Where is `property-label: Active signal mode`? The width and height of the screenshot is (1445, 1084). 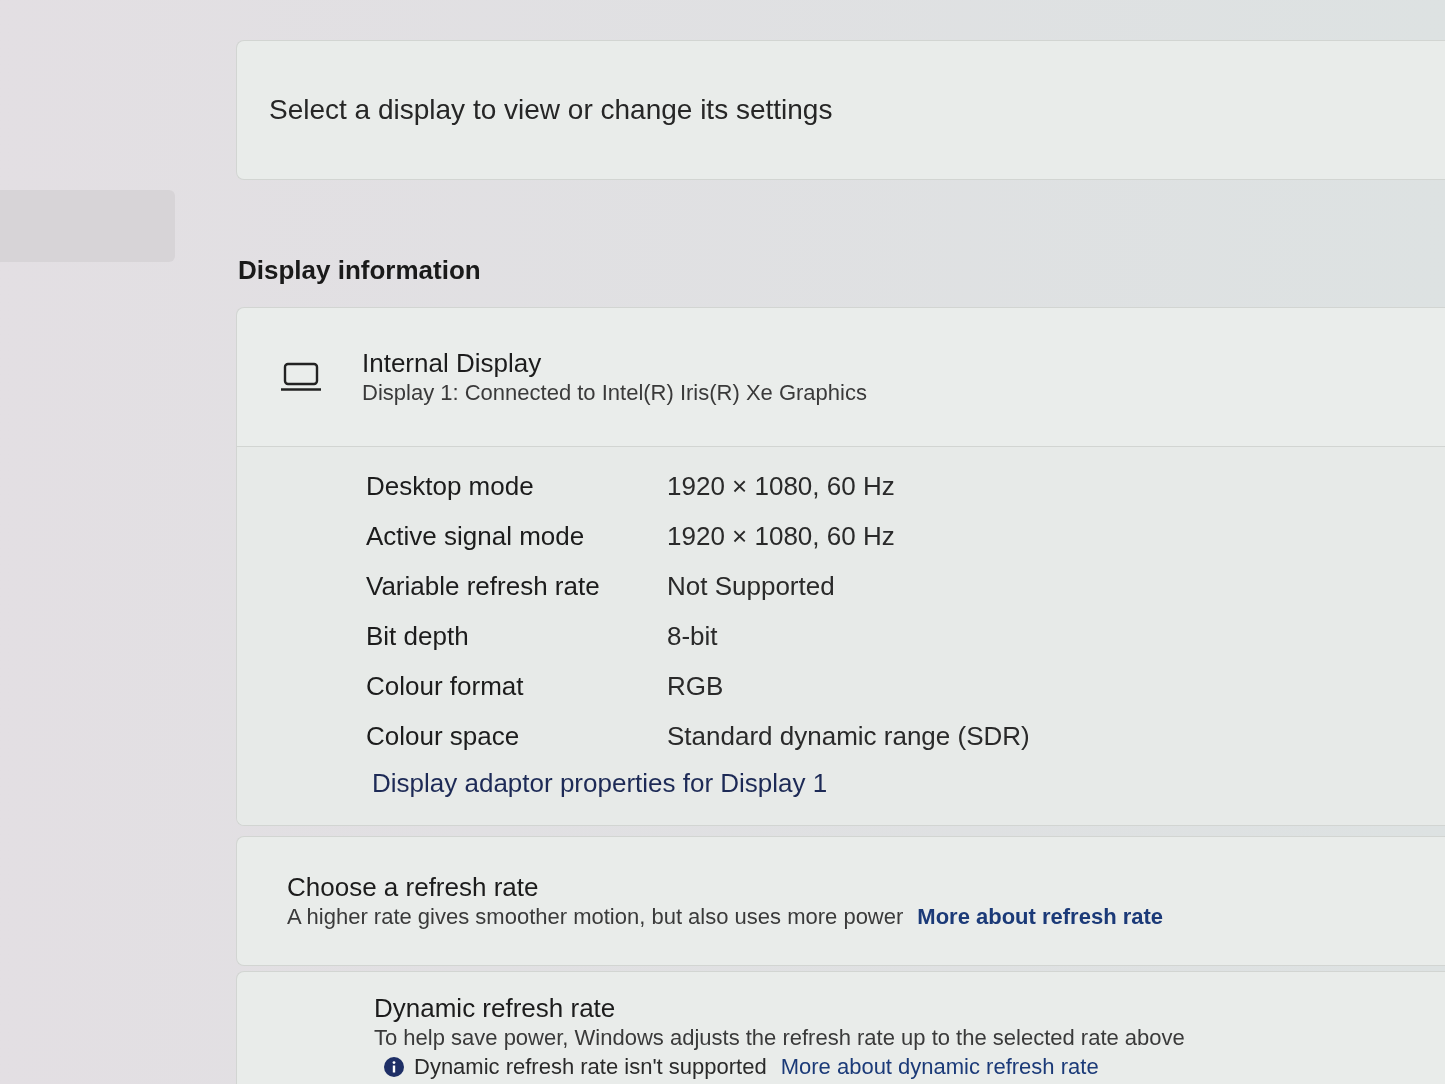 property-label: Active signal mode is located at coordinates (476, 536).